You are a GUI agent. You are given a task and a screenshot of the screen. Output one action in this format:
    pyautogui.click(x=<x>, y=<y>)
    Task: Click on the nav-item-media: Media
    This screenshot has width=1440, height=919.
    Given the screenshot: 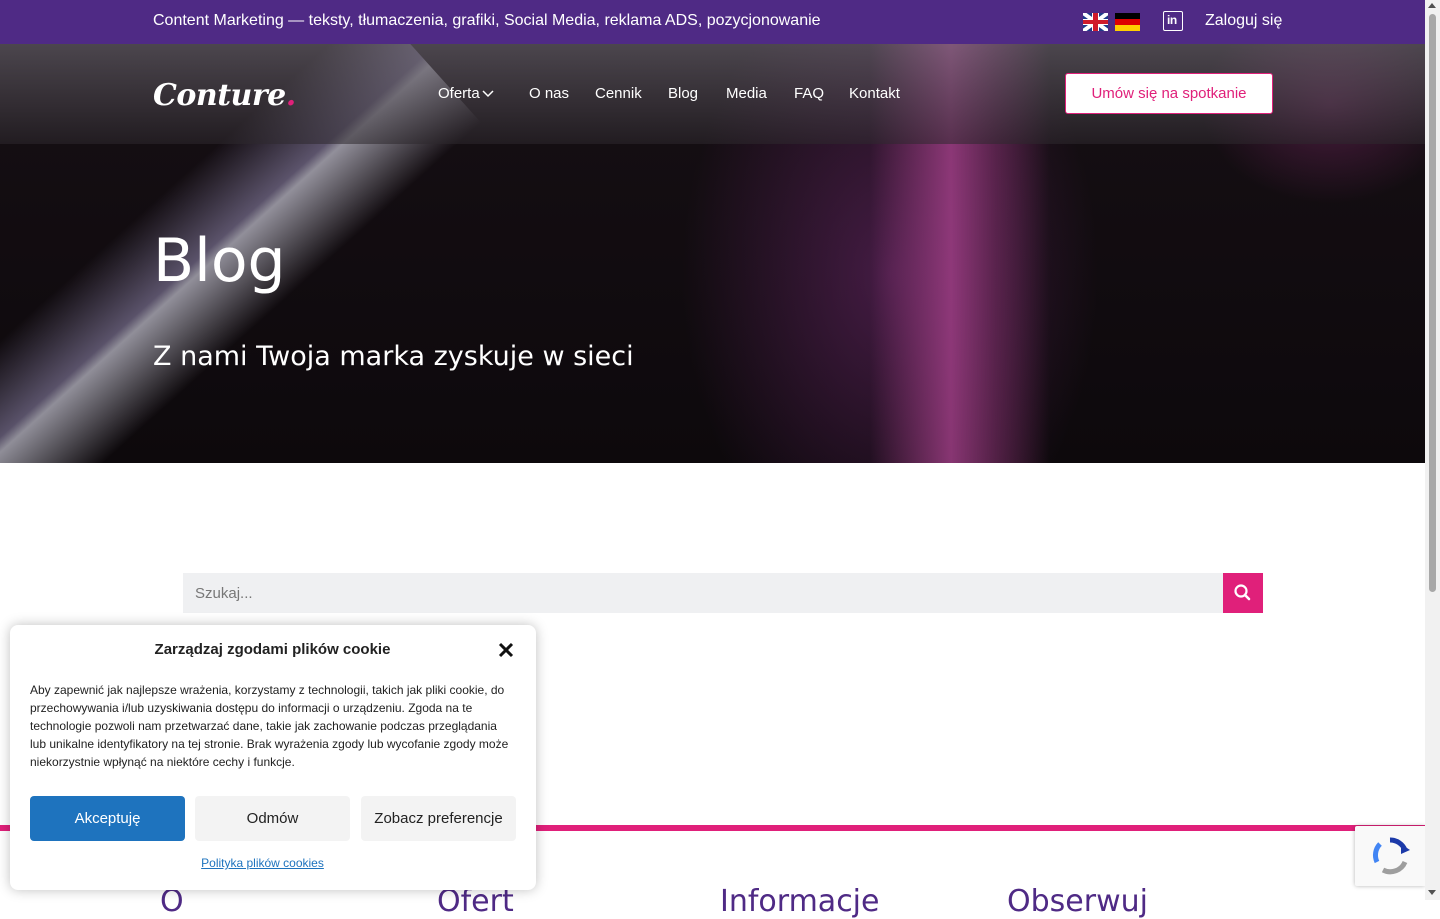 What is the action you would take?
    pyautogui.click(x=746, y=93)
    